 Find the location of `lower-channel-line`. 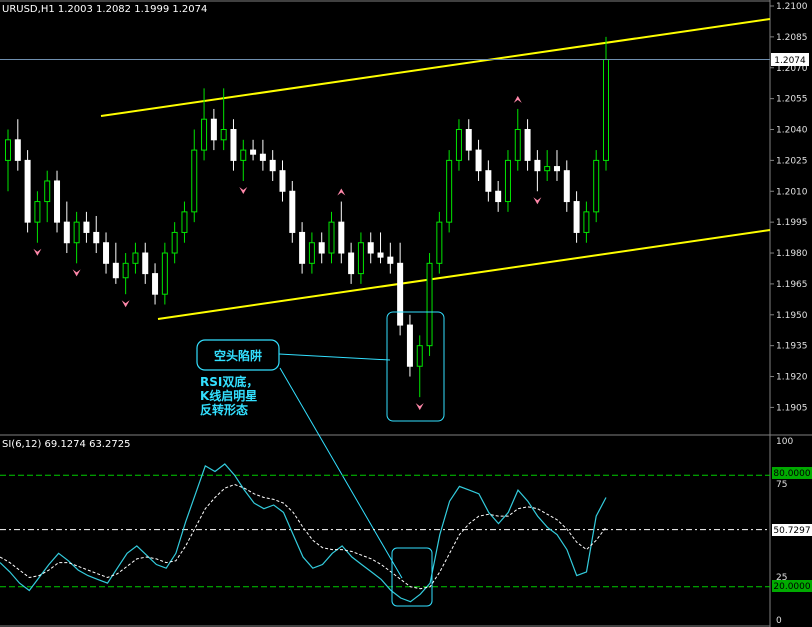

lower-channel-line is located at coordinates (464, 274).